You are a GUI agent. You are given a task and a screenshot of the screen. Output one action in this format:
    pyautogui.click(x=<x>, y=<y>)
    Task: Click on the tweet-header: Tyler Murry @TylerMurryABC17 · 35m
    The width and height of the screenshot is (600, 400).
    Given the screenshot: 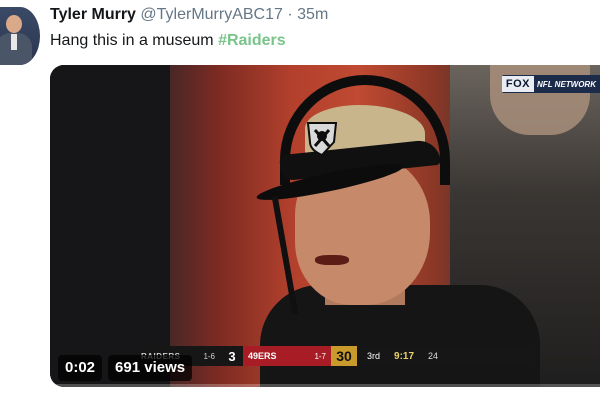 What is the action you would take?
    pyautogui.click(x=320, y=17)
    